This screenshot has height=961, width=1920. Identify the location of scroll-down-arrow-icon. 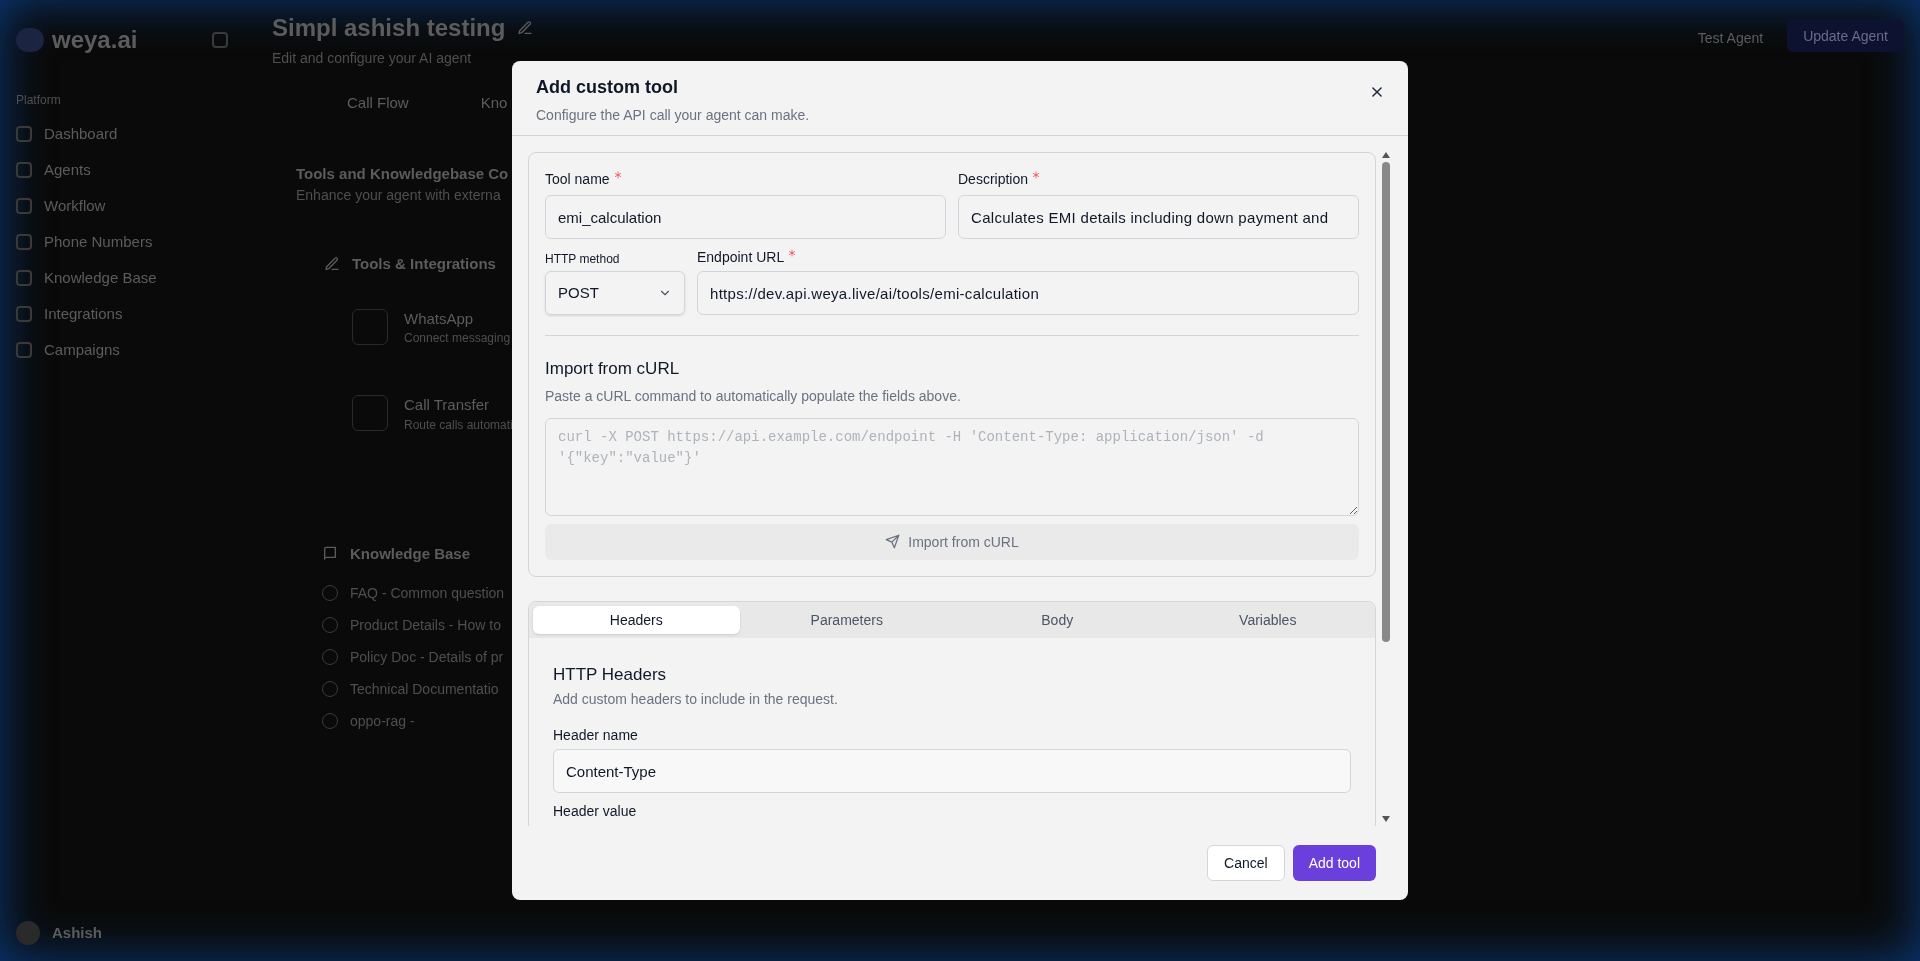
(1386, 819).